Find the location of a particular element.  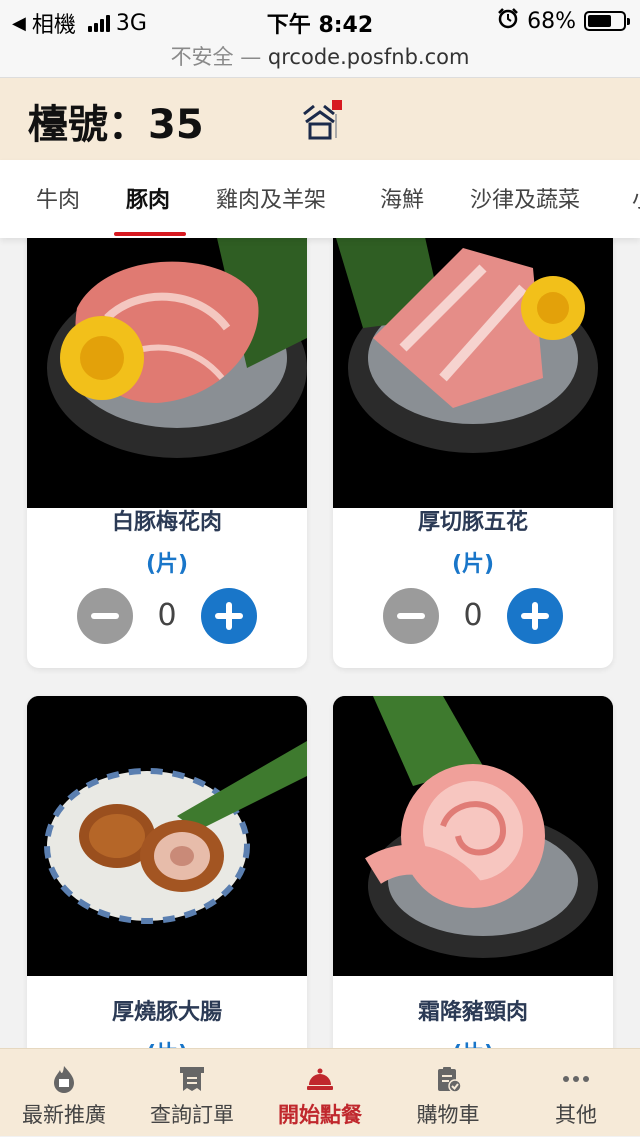

nav-label: 購物車 is located at coordinates (448, 1115).